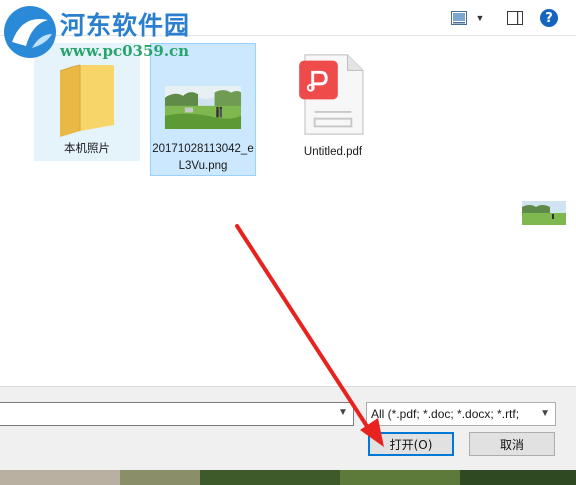  I want to click on pdf-icon, so click(331, 94).